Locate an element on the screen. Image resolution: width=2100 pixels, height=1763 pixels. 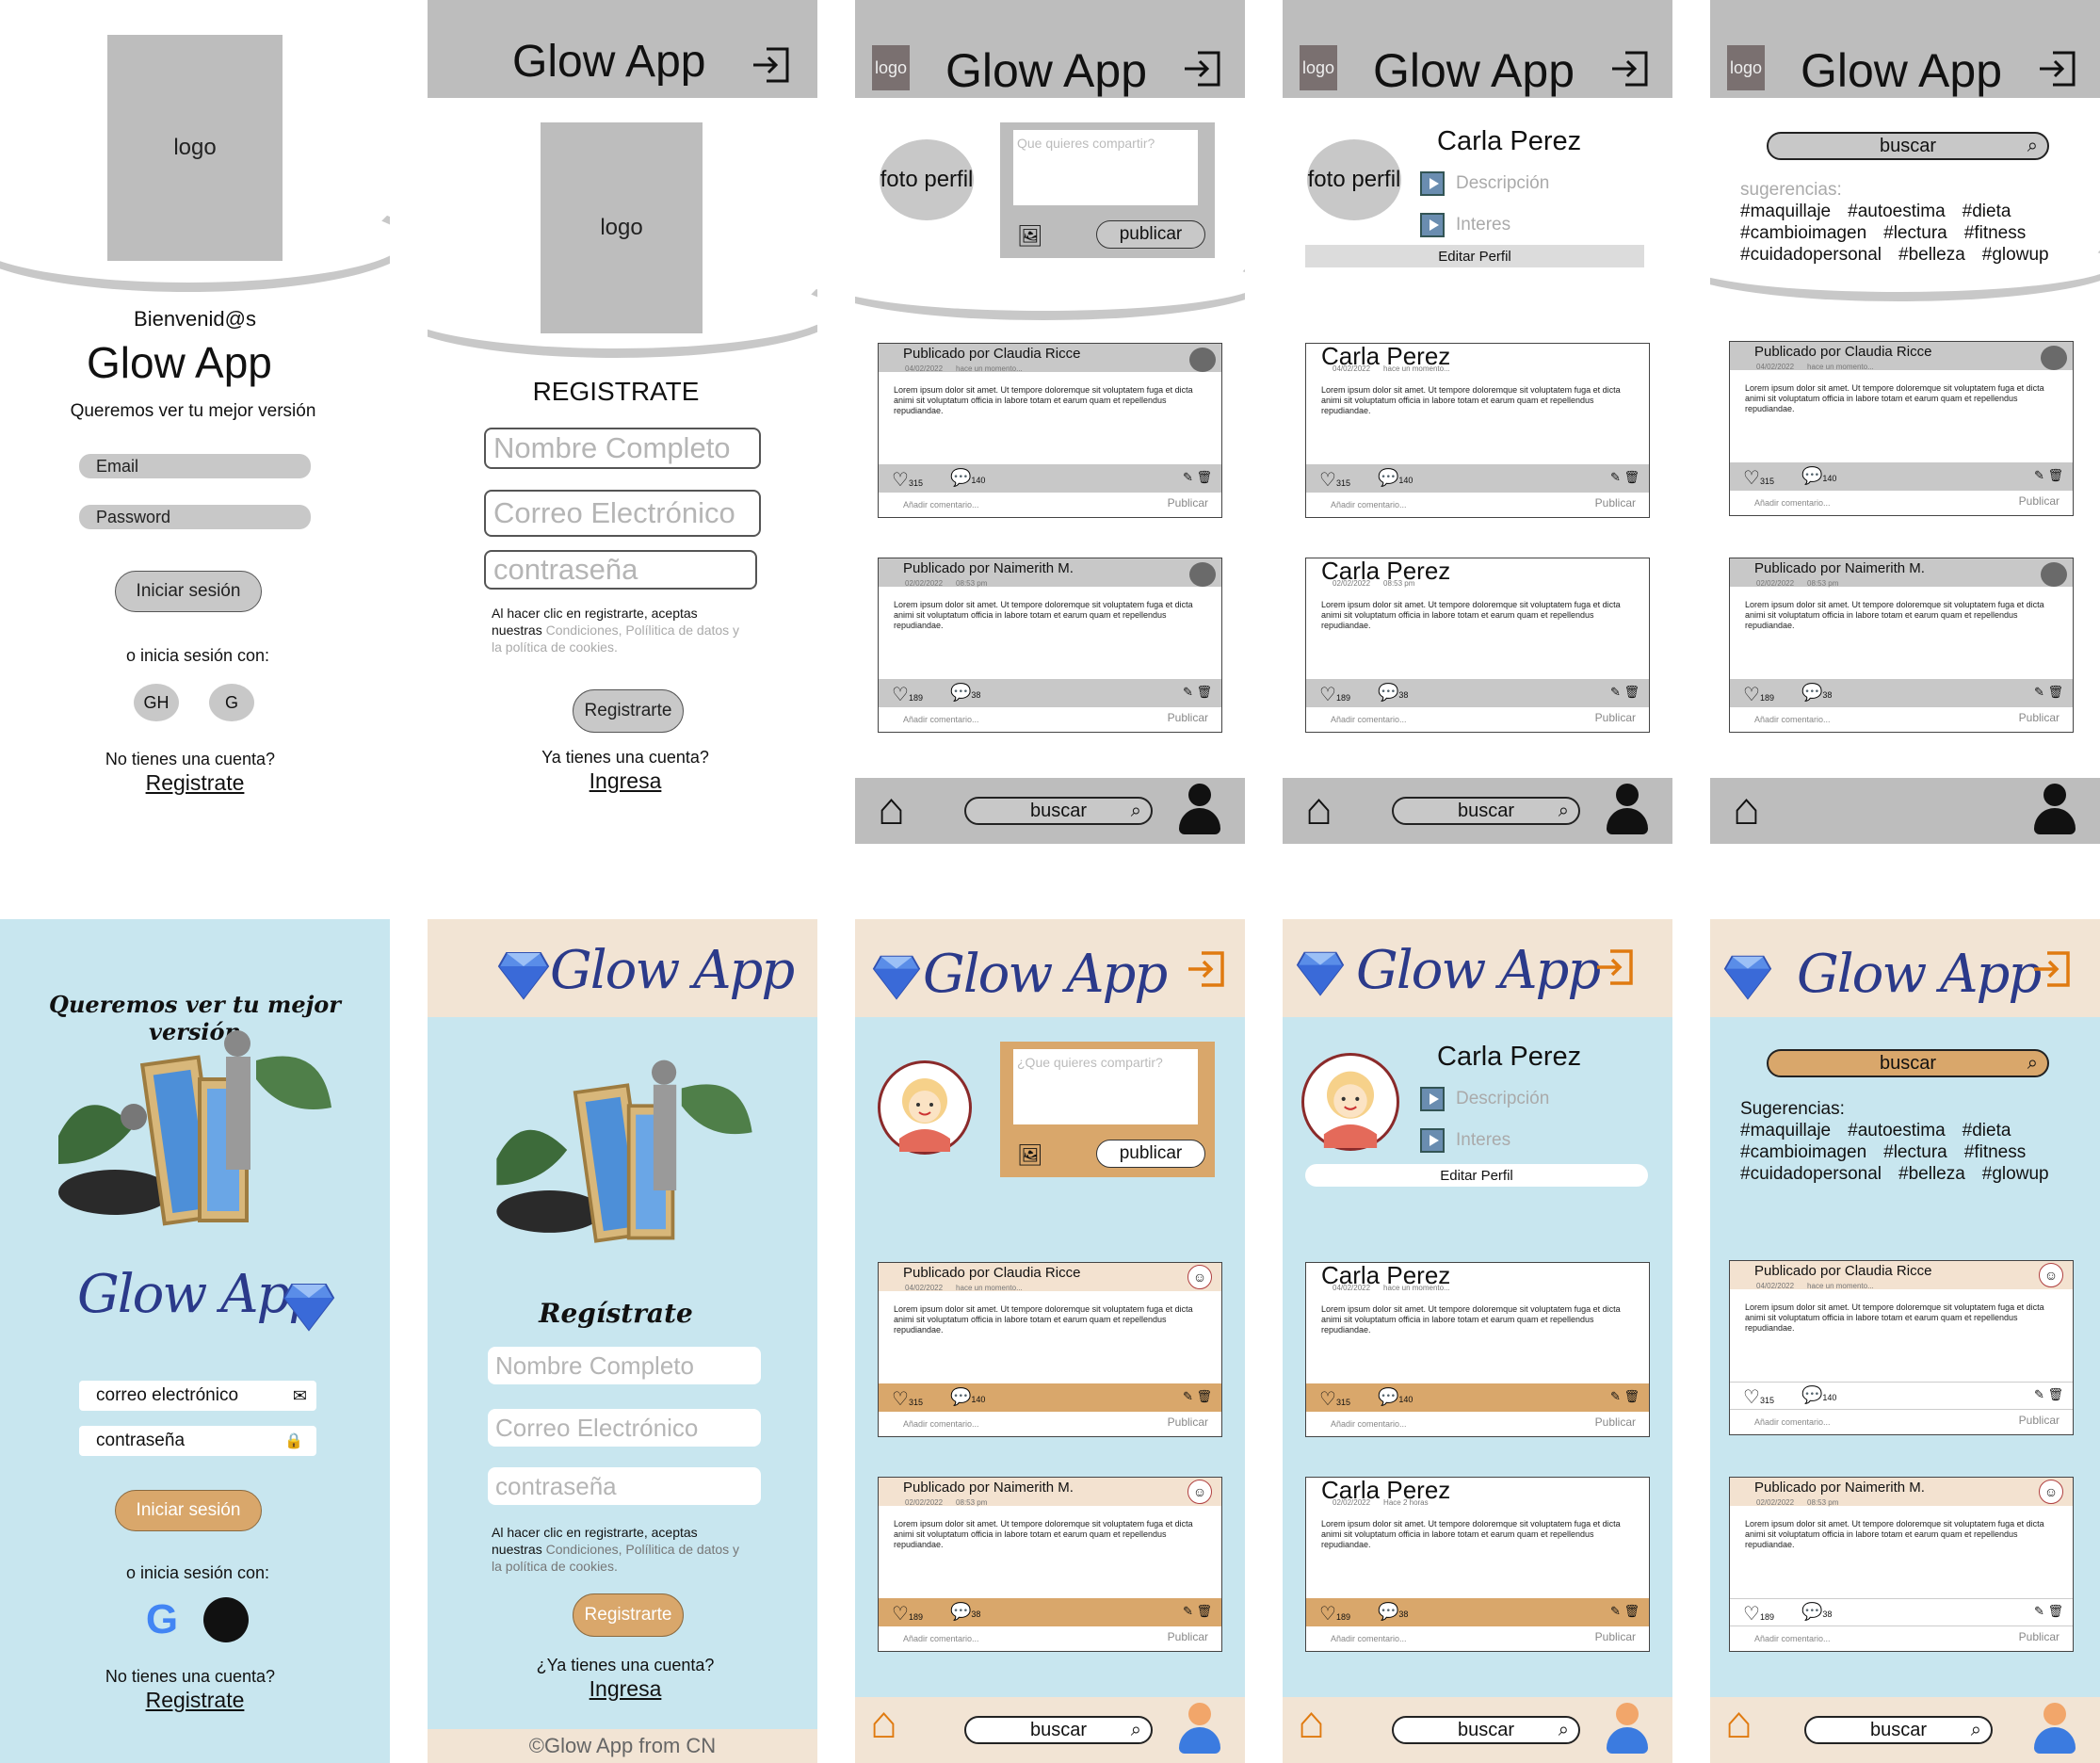
edit-profile-button: Editar Perfil is located at coordinates (1475, 256).